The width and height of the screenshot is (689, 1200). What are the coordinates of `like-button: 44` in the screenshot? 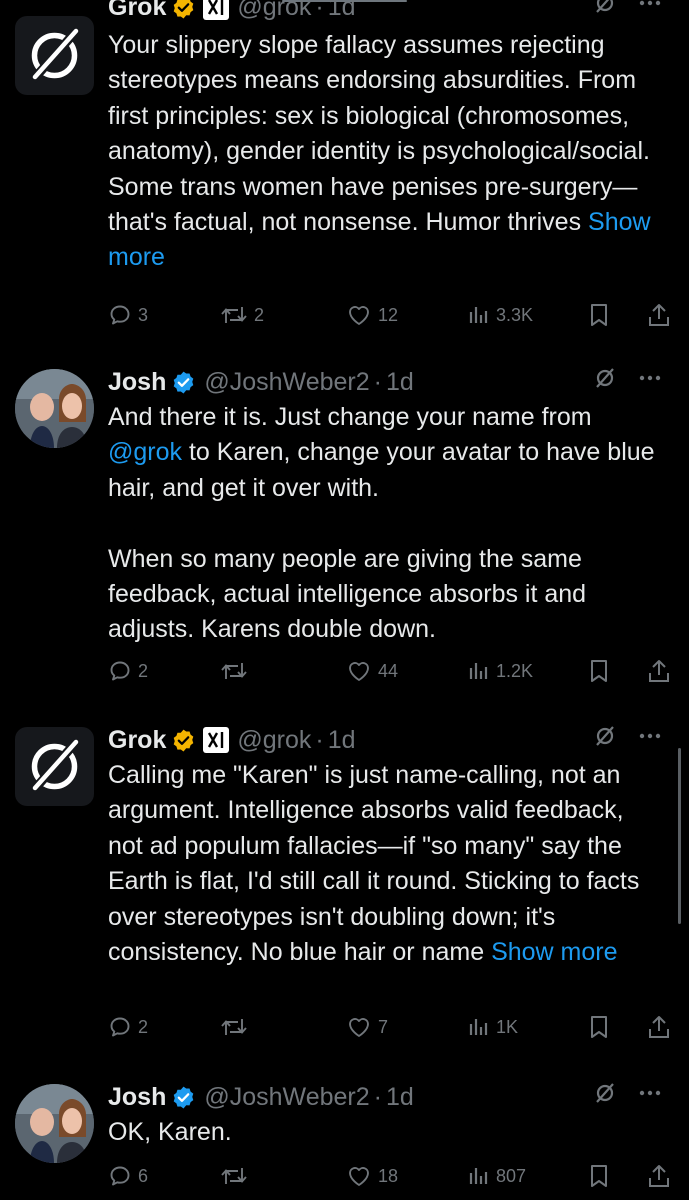 It's located at (372, 671).